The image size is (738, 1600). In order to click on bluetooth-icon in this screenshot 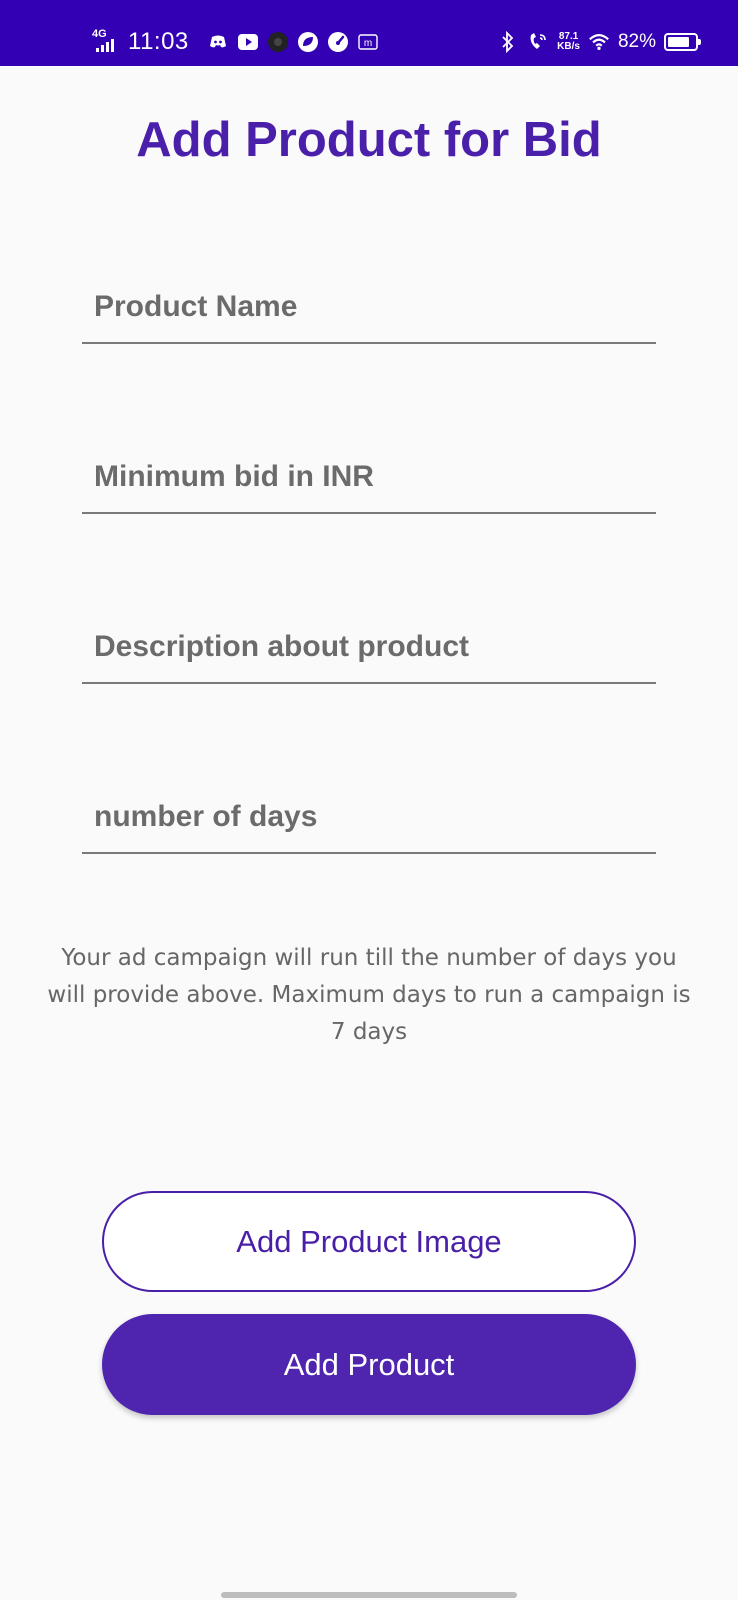, I will do `click(508, 42)`.